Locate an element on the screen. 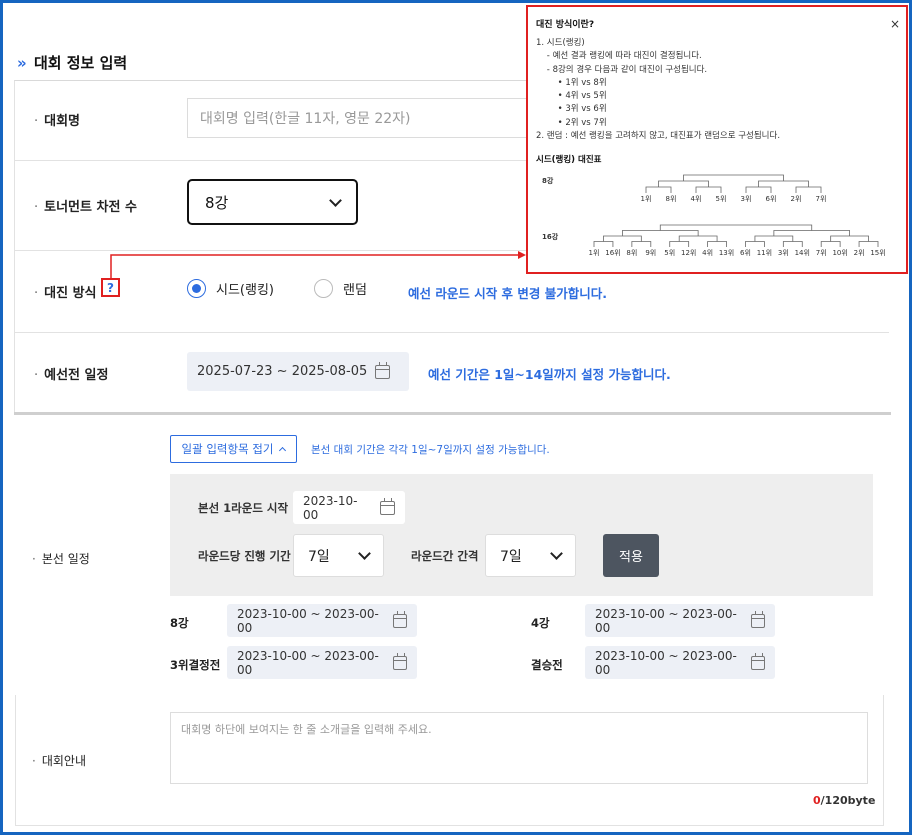  match-label: · 대진 방식 is located at coordinates (65, 293).